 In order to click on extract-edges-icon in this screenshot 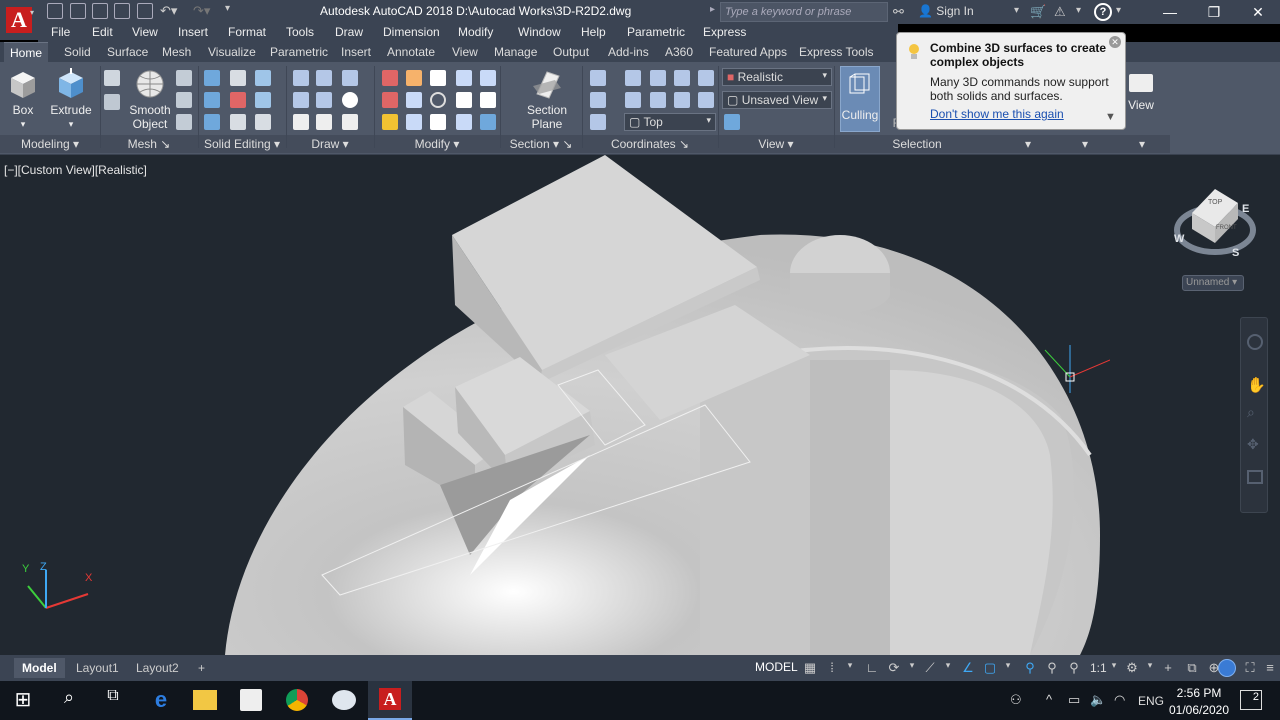, I will do `click(238, 78)`.